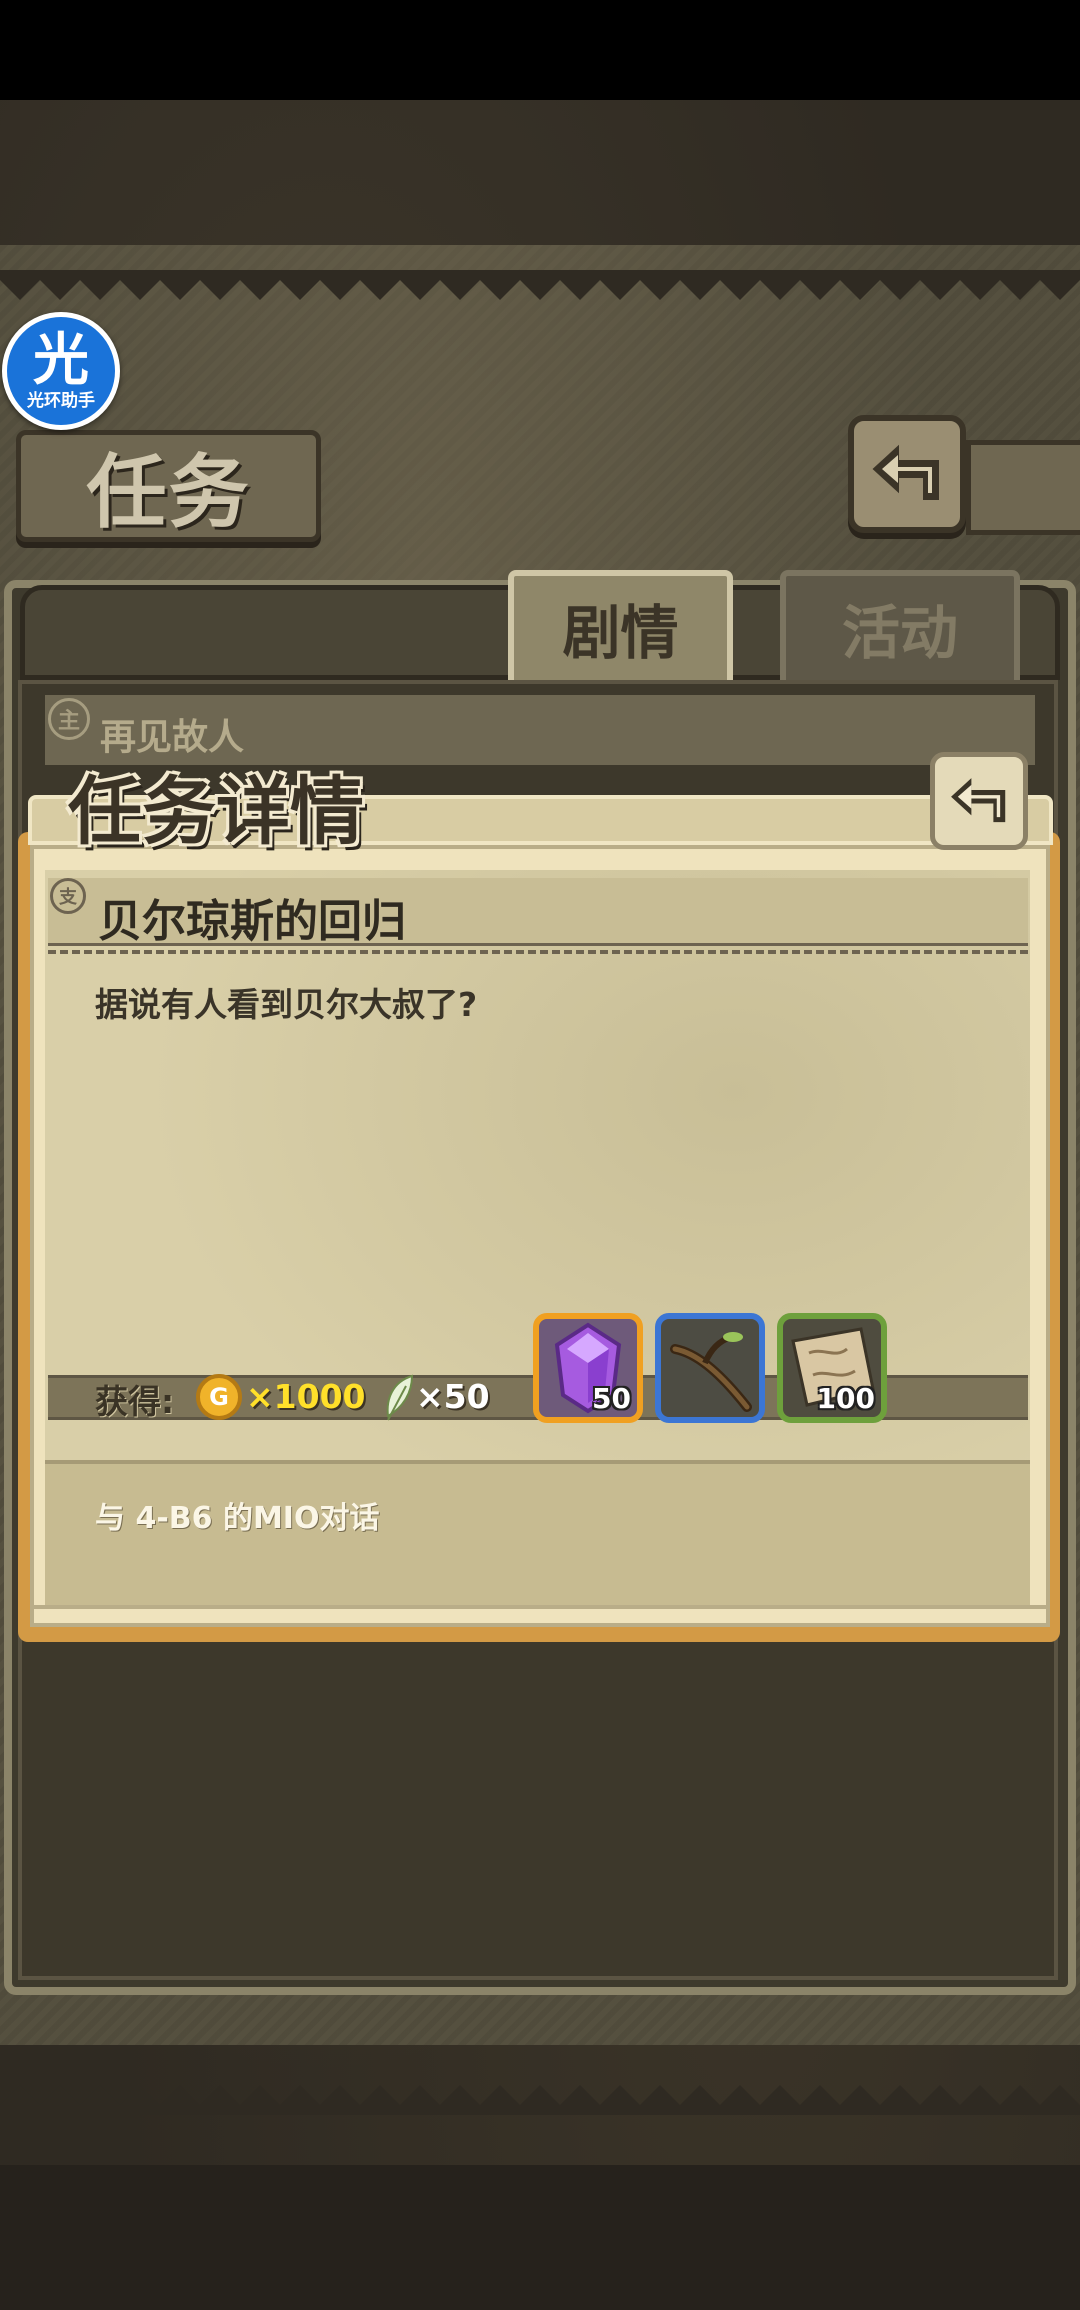 This screenshot has height=2310, width=1080. What do you see at coordinates (286, 1004) in the screenshot?
I see `quest-description: 据说有人看到贝尔大叔了?` at bounding box center [286, 1004].